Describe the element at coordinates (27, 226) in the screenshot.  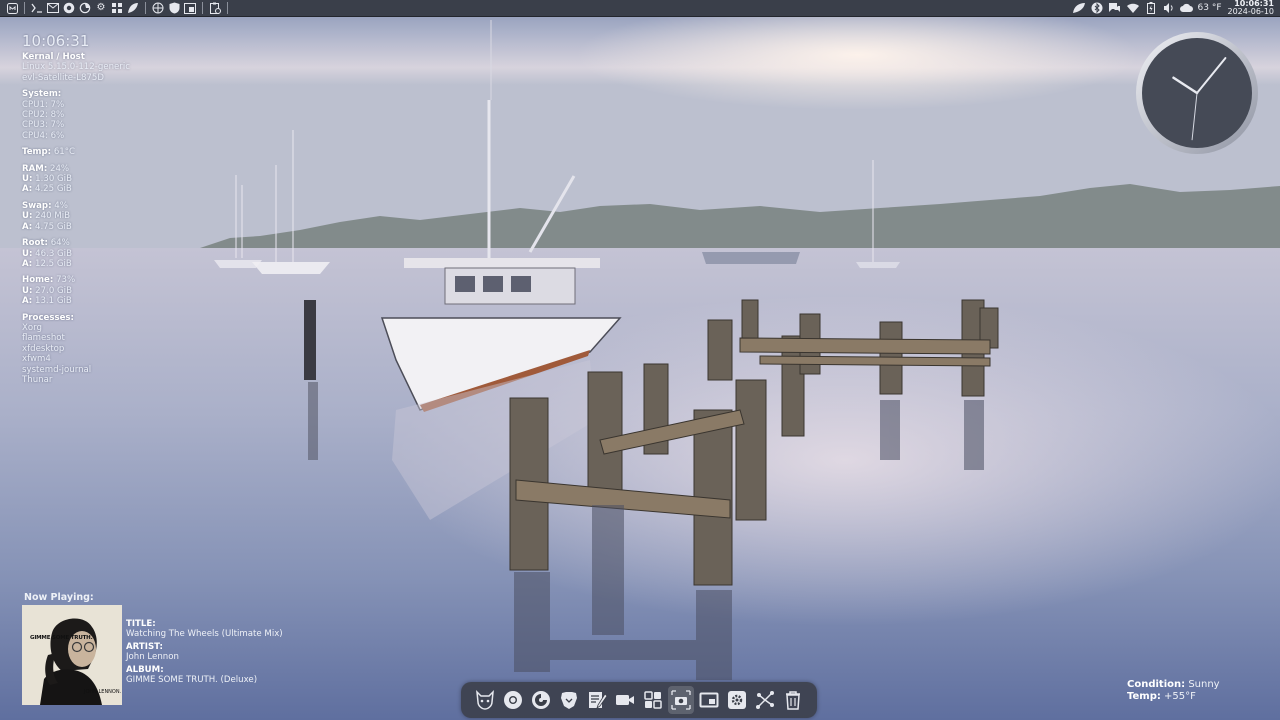
I see `conky-swap-avail-label: A:` at that location.